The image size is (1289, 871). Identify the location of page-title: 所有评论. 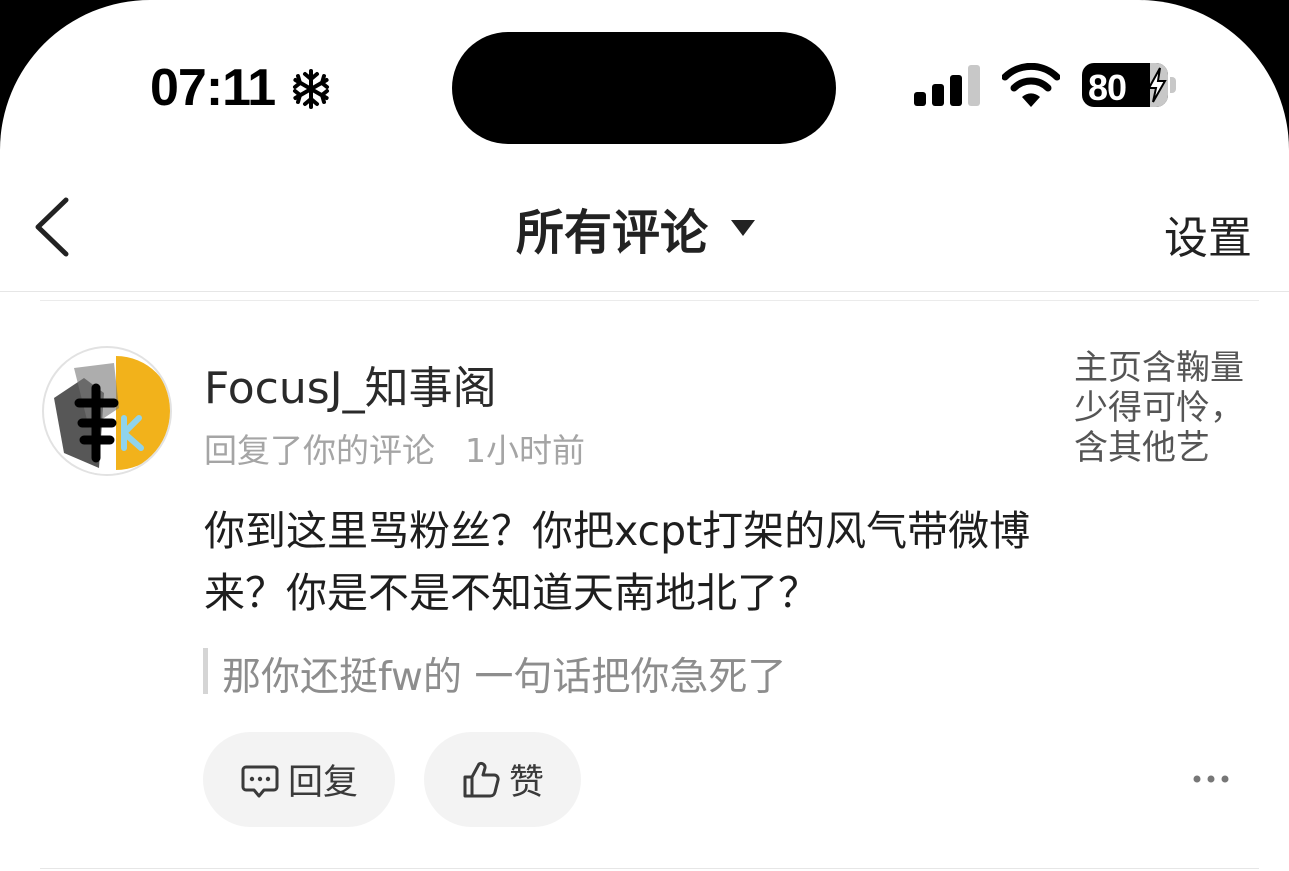
(612, 233).